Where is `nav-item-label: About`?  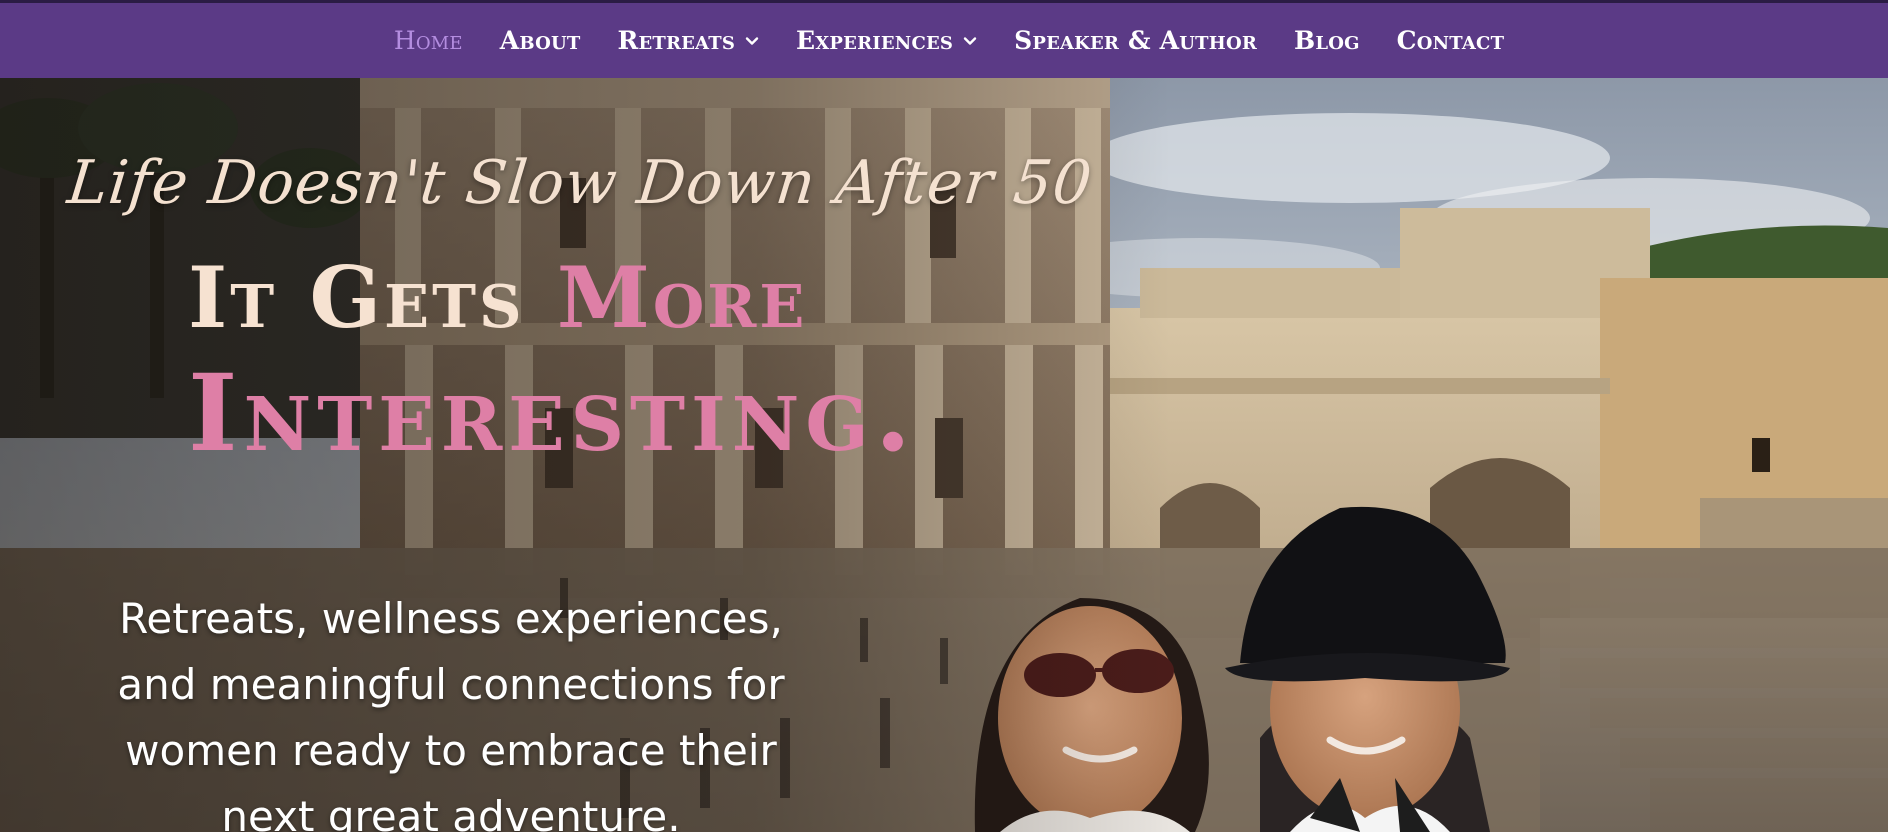
nav-item-label: About is located at coordinates (540, 40).